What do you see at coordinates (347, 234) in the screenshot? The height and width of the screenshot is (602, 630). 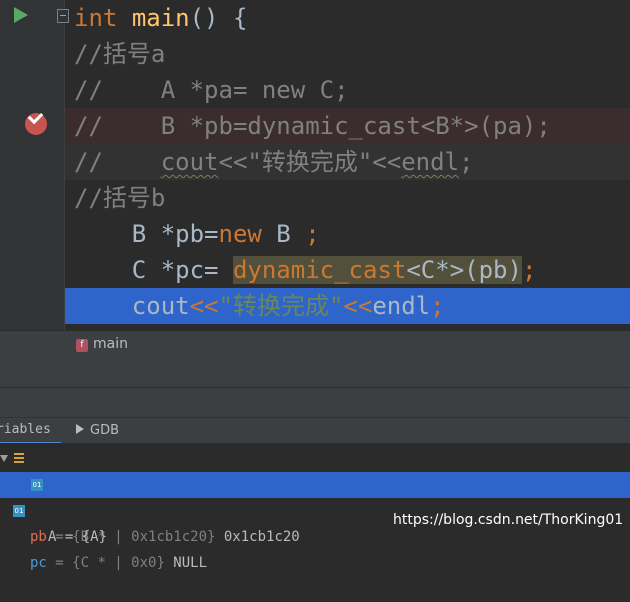 I see `code-line-7: B *pb=new B ;` at bounding box center [347, 234].